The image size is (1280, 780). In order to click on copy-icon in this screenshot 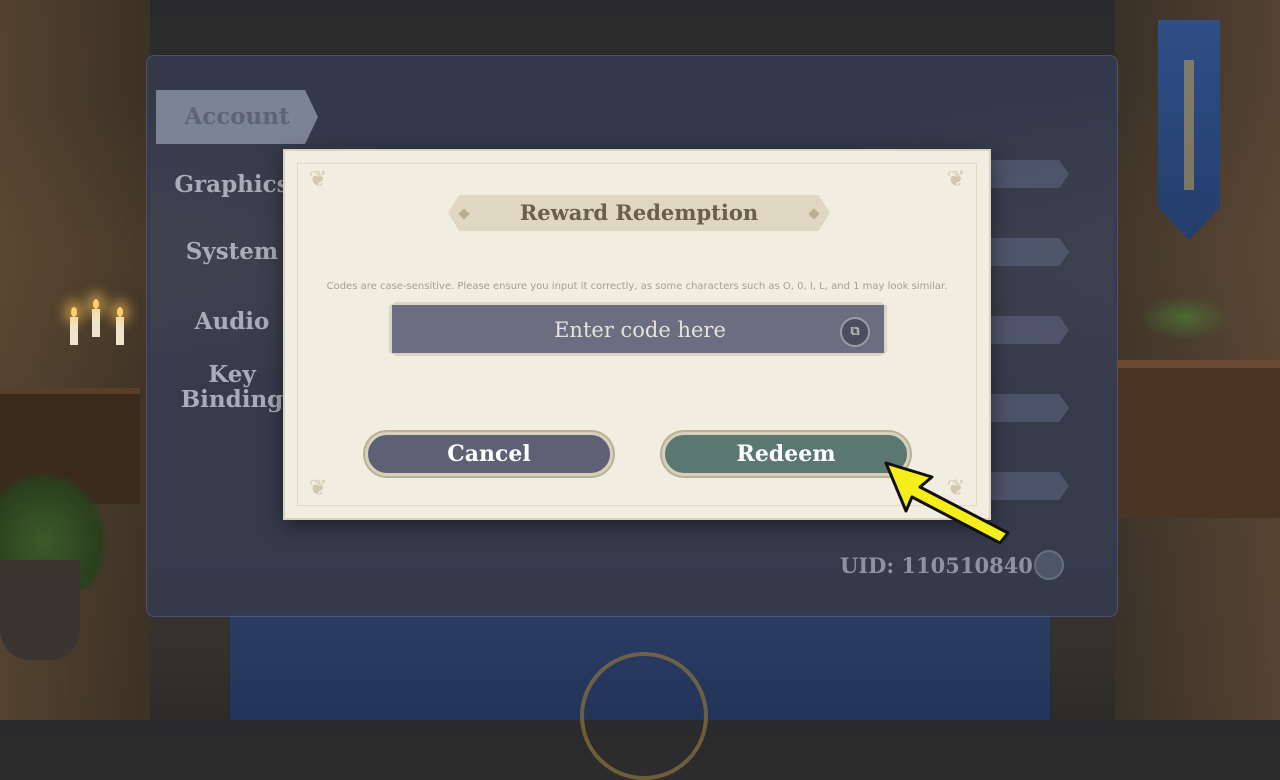, I will do `click(1049, 565)`.